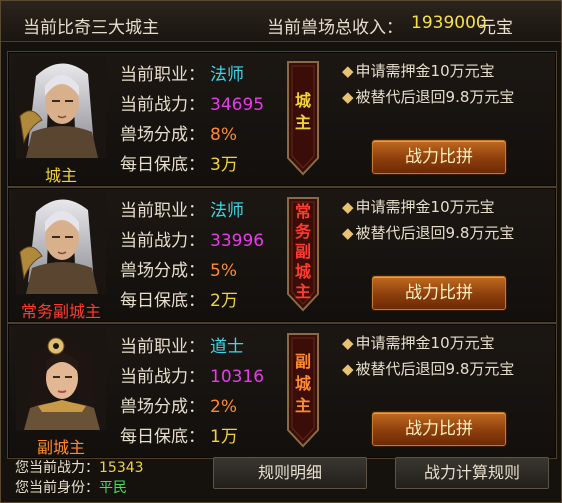 This screenshot has height=503, width=562. What do you see at coordinates (113, 488) in the screenshot?
I see `my-status-value: 平民` at bounding box center [113, 488].